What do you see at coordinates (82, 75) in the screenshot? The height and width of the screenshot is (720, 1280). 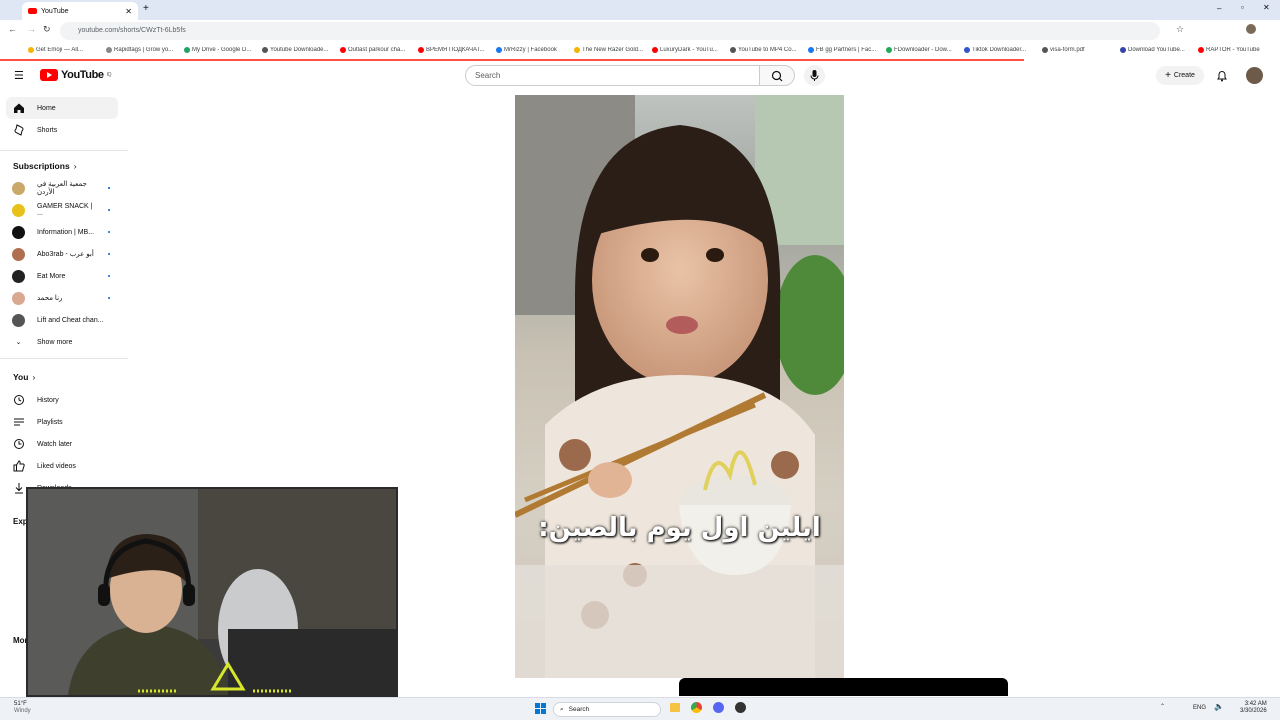 I see `logo-text: YouTube` at bounding box center [82, 75].